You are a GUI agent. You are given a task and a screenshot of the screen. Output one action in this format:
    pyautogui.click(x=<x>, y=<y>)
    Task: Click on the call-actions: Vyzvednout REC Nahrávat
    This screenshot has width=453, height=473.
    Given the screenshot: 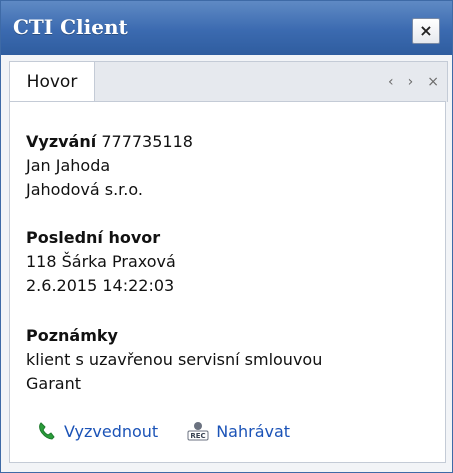 What is the action you would take?
    pyautogui.click(x=163, y=431)
    